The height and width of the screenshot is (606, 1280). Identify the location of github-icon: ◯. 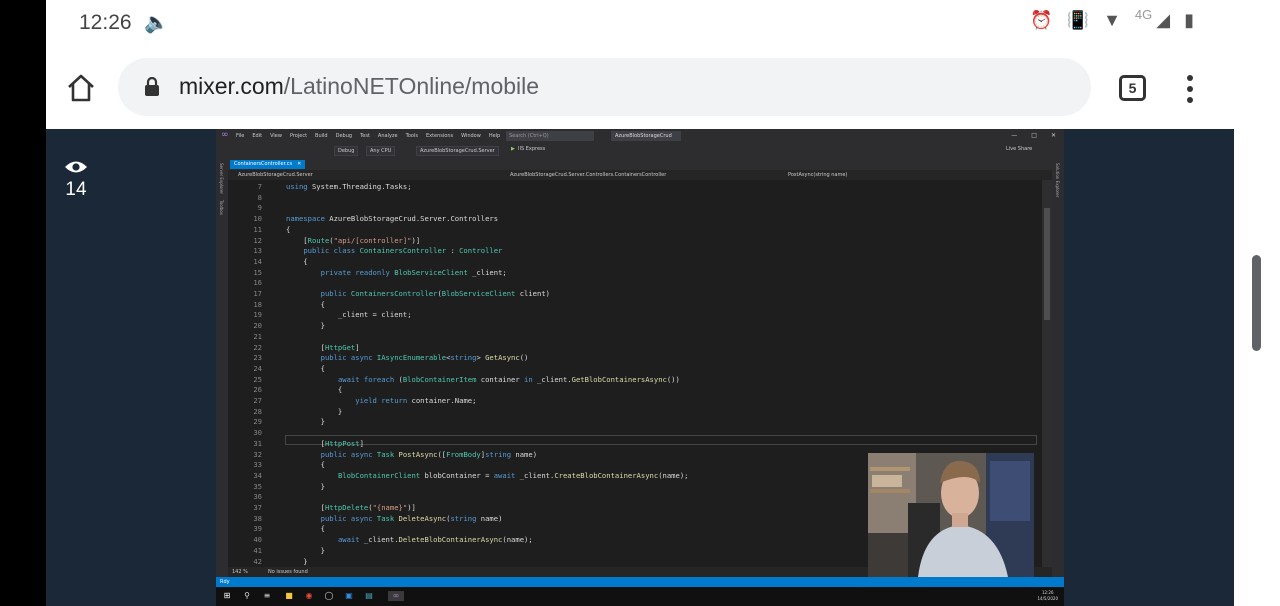
(329, 595).